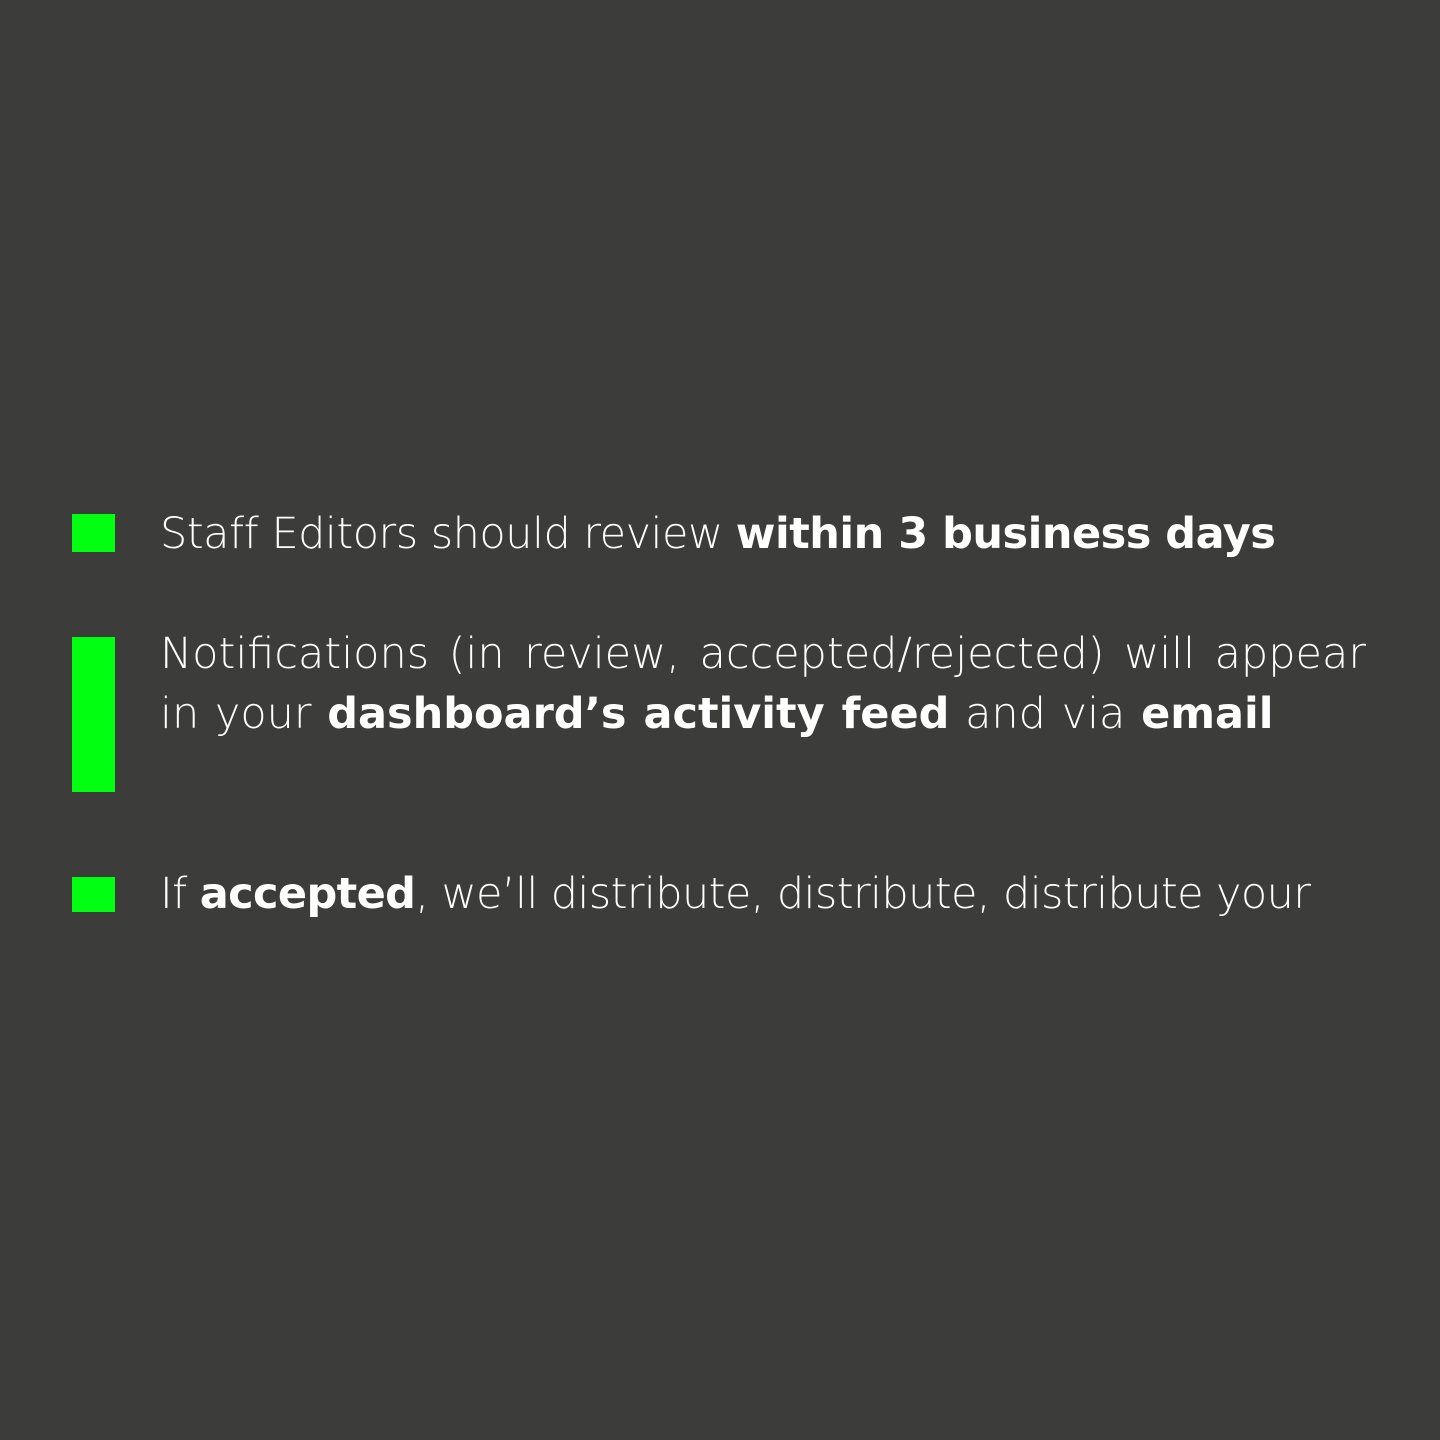  Describe the element at coordinates (1045, 714) in the screenshot. I see `text-segment: and via` at that location.